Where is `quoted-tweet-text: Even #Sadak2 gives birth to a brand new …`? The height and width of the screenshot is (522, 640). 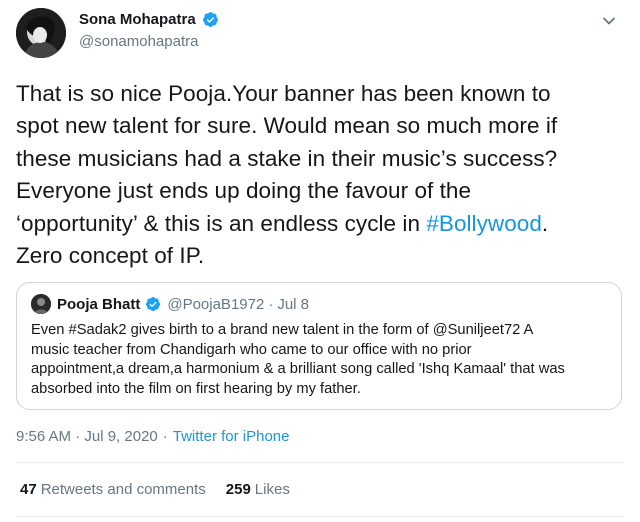 quoted-tweet-text: Even #Sadak2 gives birth to a brand new … is located at coordinates (321, 360).